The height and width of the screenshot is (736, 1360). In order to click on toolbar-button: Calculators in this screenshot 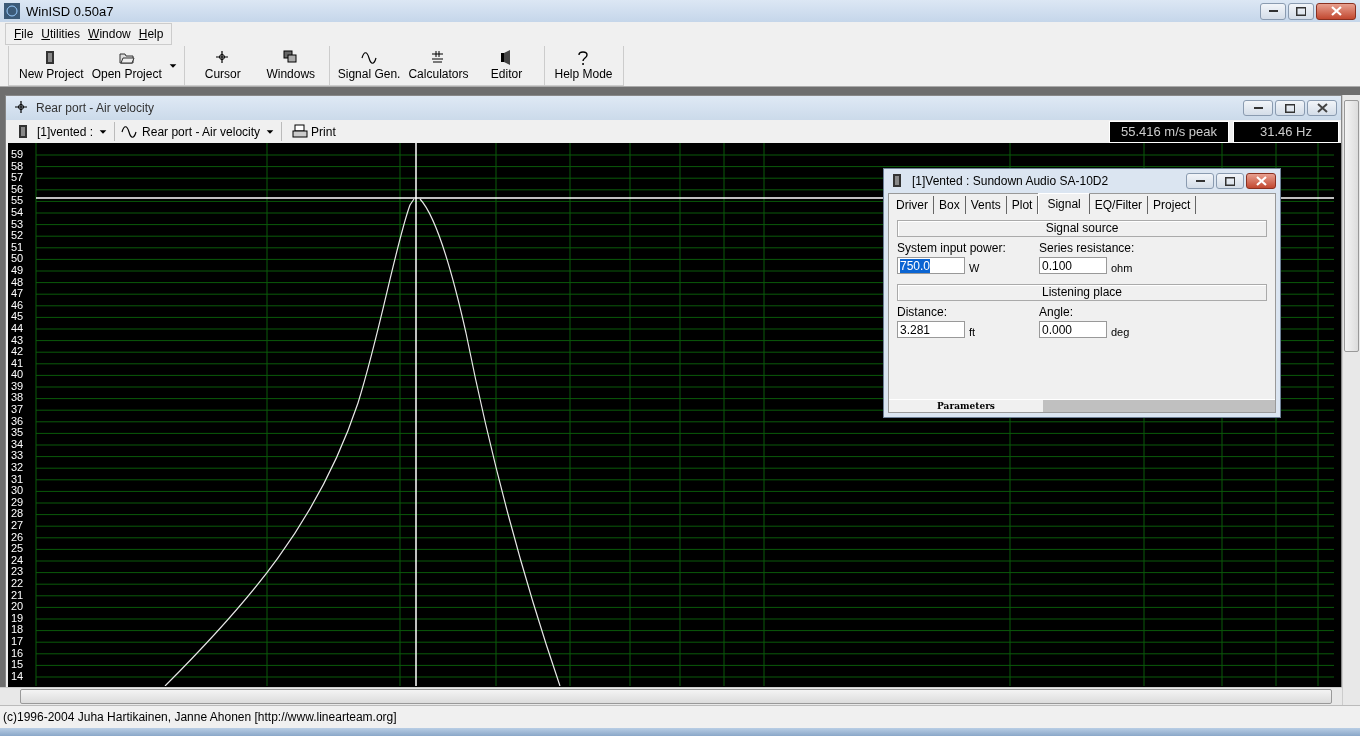, I will do `click(438, 65)`.